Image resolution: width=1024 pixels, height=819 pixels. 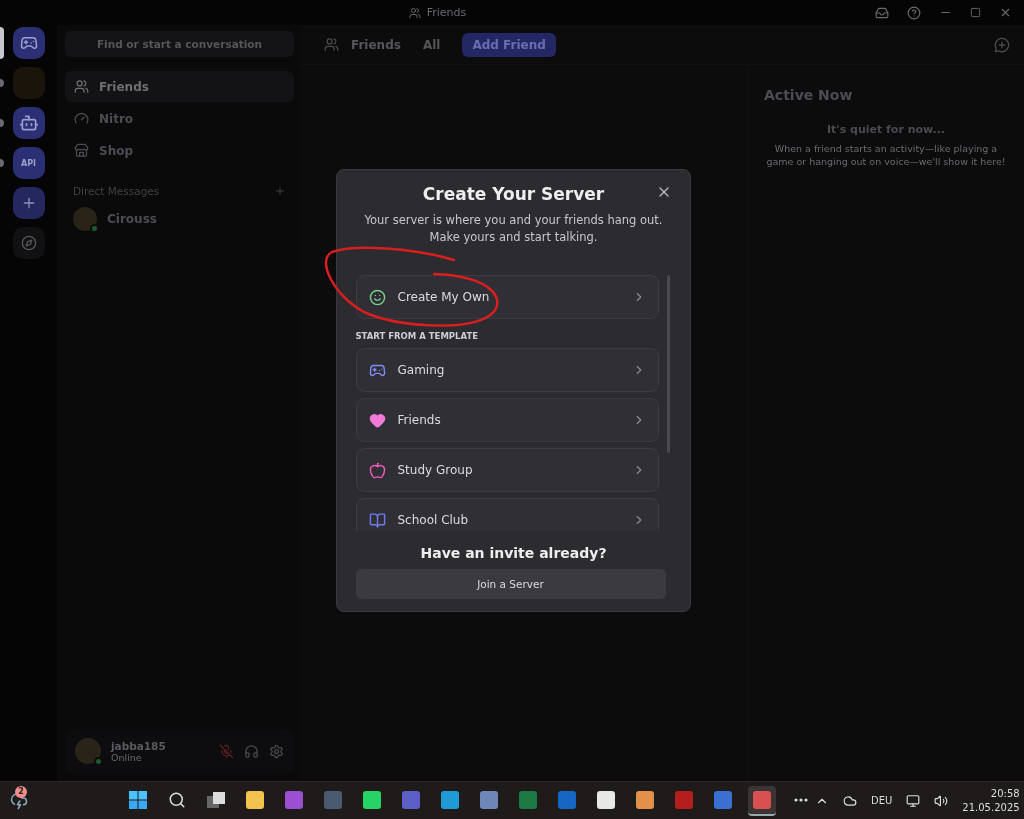 I want to click on home-button, so click(x=28, y=43).